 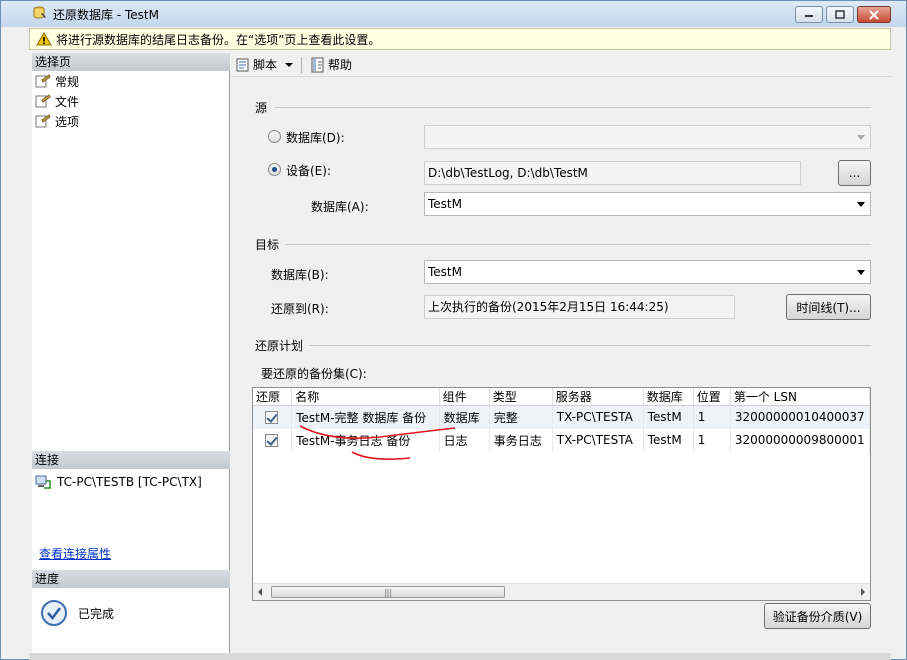 I want to click on view-connection-properties-link: 查看连接属性, so click(x=75, y=553).